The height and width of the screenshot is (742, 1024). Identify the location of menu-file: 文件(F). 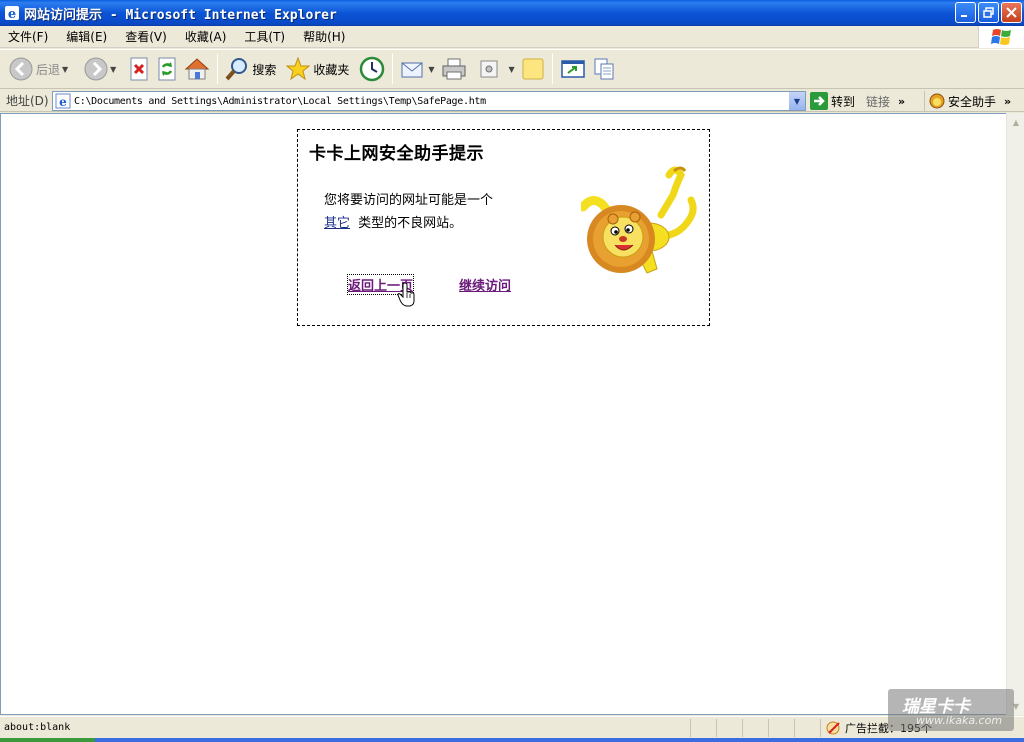
(28, 36).